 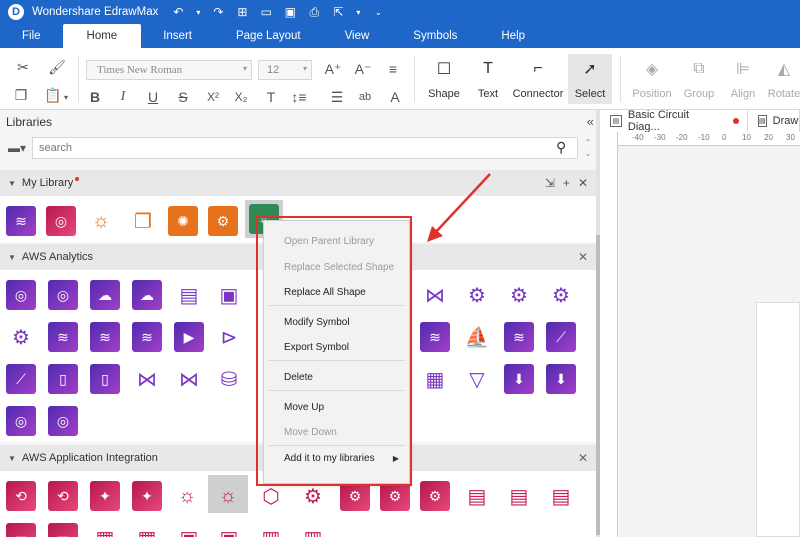 I want to click on font-family-select: Times New Roman ▾, so click(x=169, y=70).